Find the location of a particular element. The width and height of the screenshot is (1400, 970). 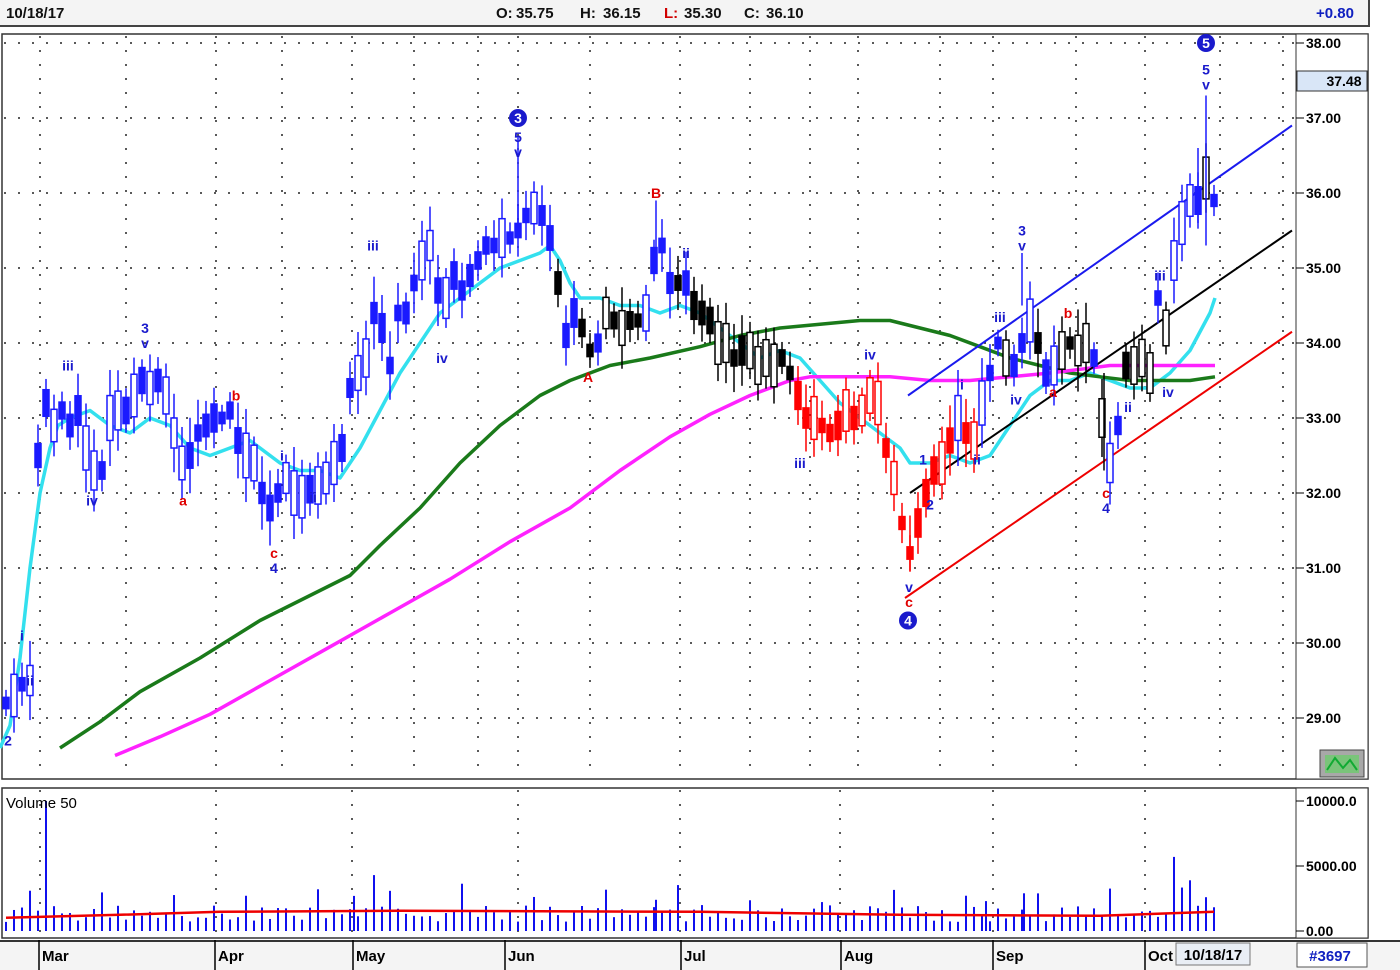

wave-label: a is located at coordinates (1053, 392).